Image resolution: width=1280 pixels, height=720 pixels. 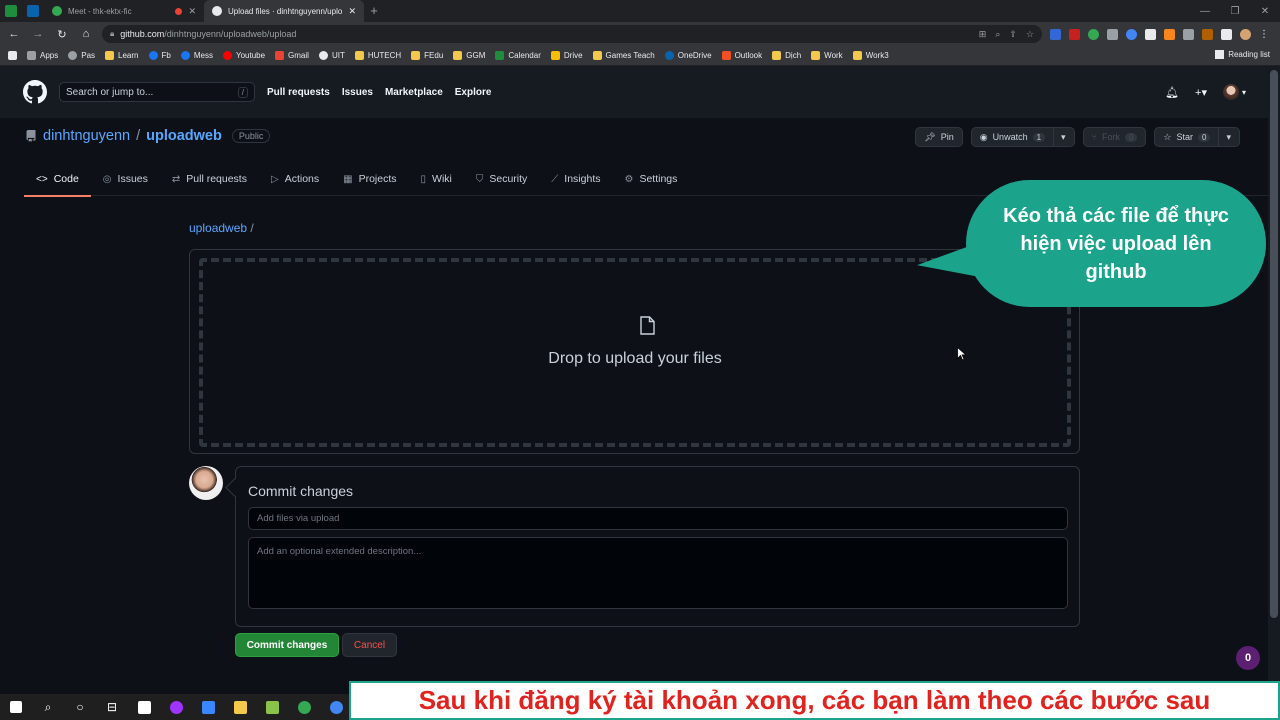 I want to click on bookmark-item: OneDrive, so click(x=688, y=55).